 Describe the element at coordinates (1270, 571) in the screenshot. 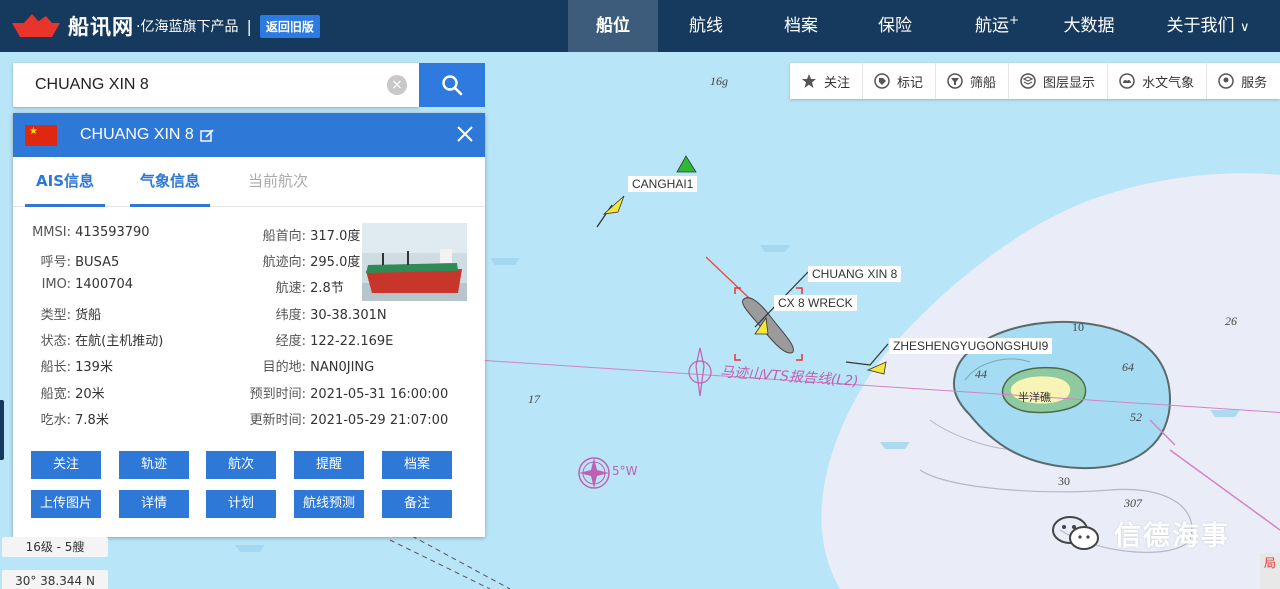

I see `corner-tag: 局` at that location.